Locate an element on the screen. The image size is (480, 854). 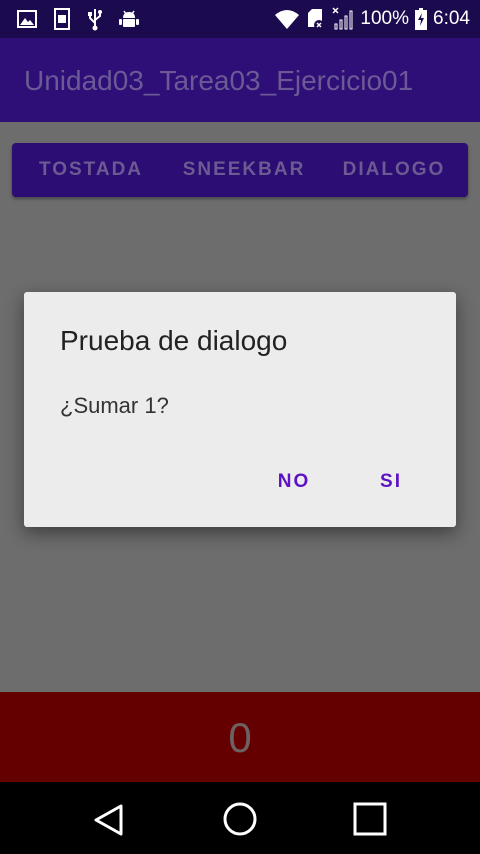
home-icon is located at coordinates (240, 820).